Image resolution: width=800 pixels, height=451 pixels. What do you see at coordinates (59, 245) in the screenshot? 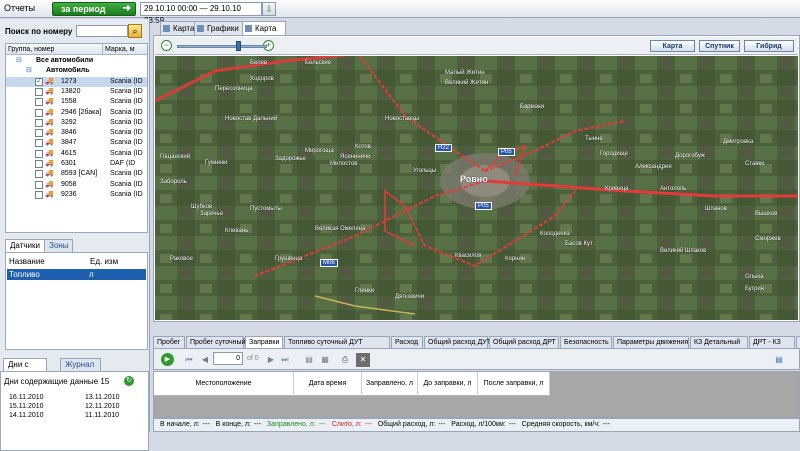
I see `tab-zones: Зоны` at bounding box center [59, 245].